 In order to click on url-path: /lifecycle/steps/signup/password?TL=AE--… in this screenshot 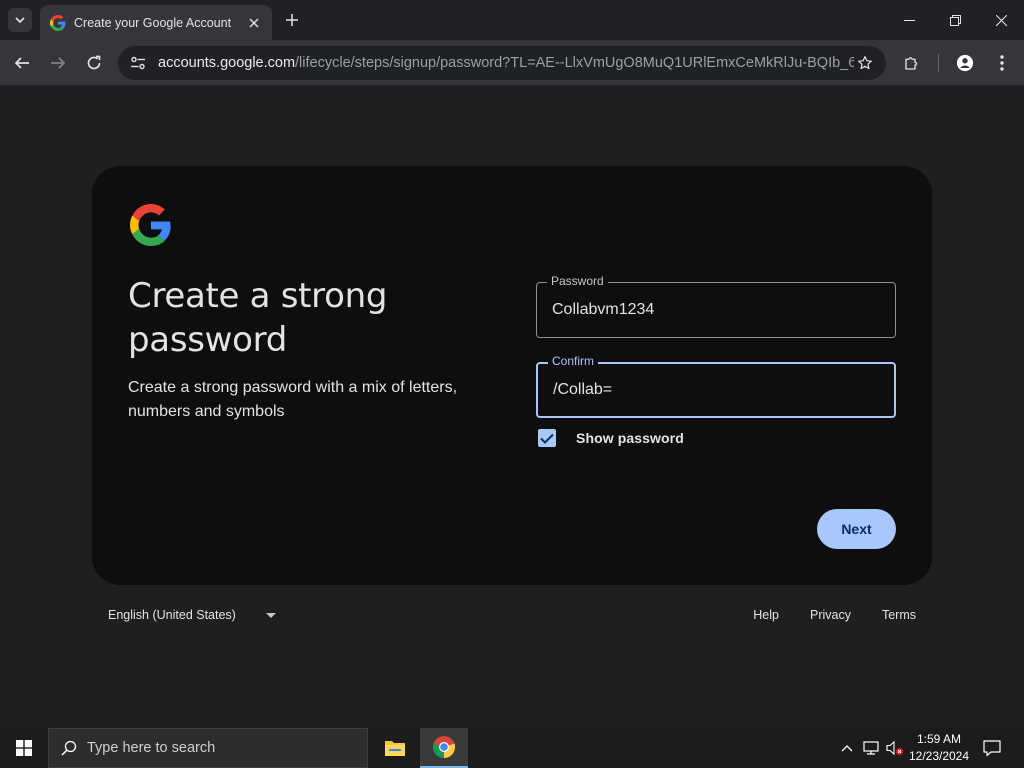, I will do `click(574, 63)`.